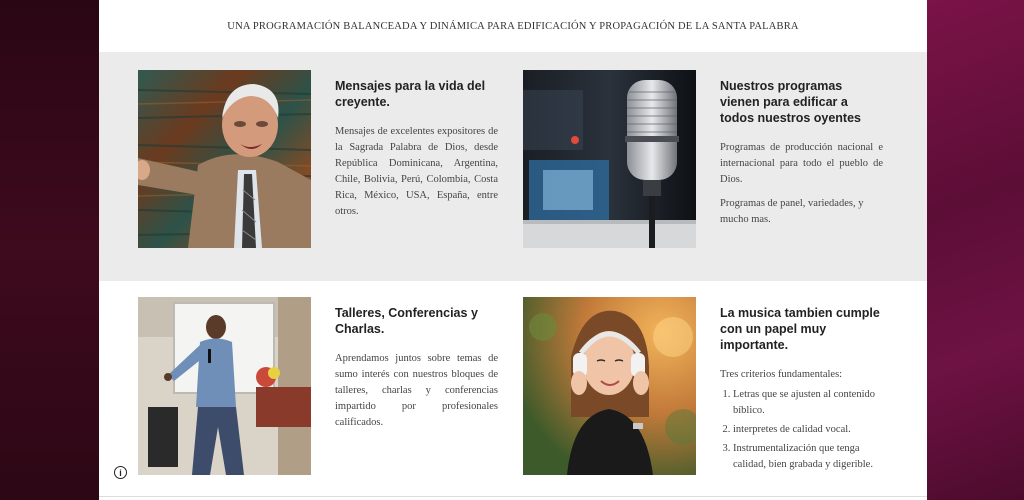  What do you see at coordinates (609, 159) in the screenshot?
I see `microphone-image` at bounding box center [609, 159].